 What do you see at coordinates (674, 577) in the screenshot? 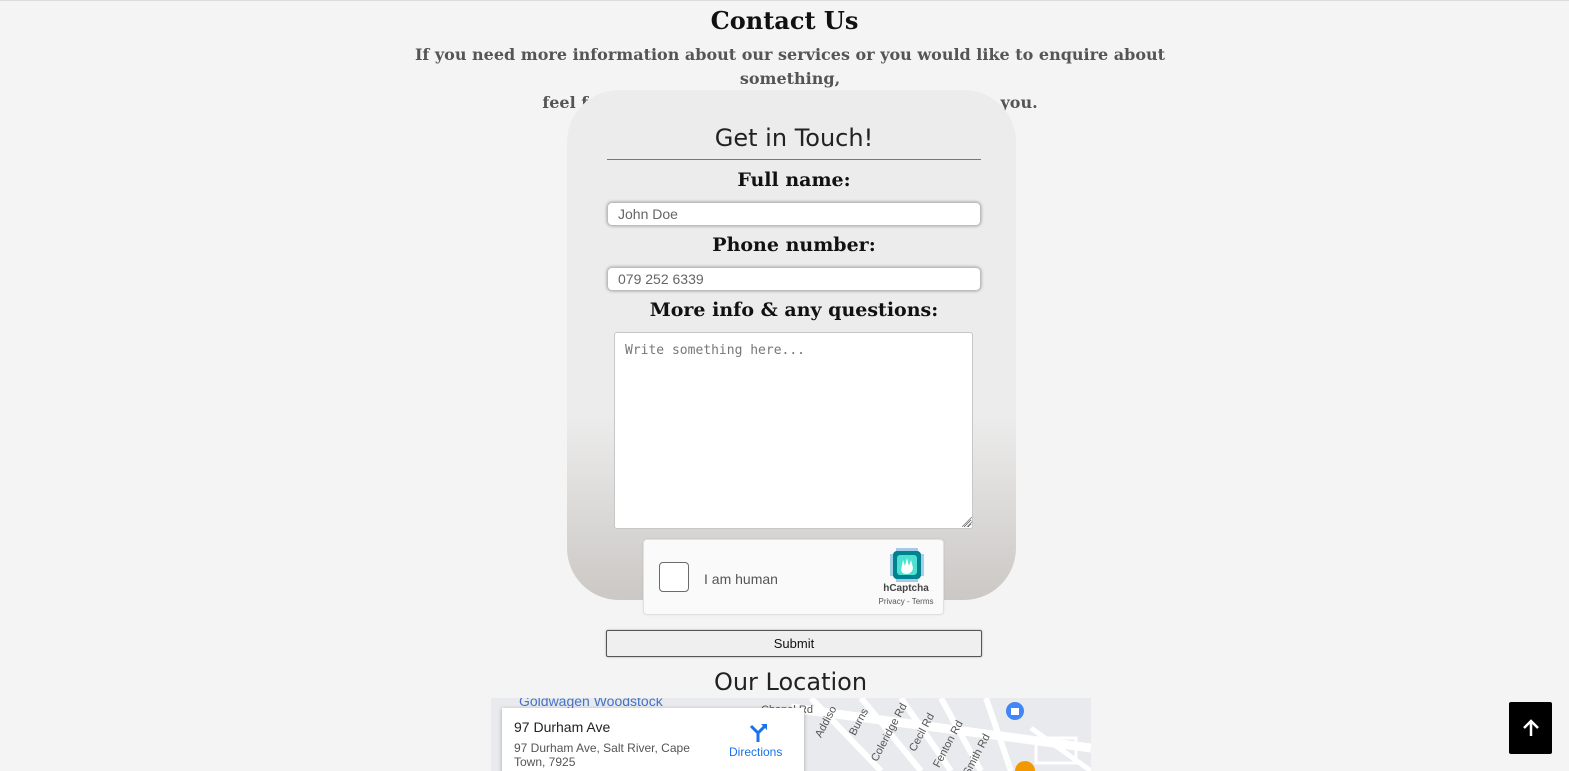
I see `captcha-checkbox` at bounding box center [674, 577].